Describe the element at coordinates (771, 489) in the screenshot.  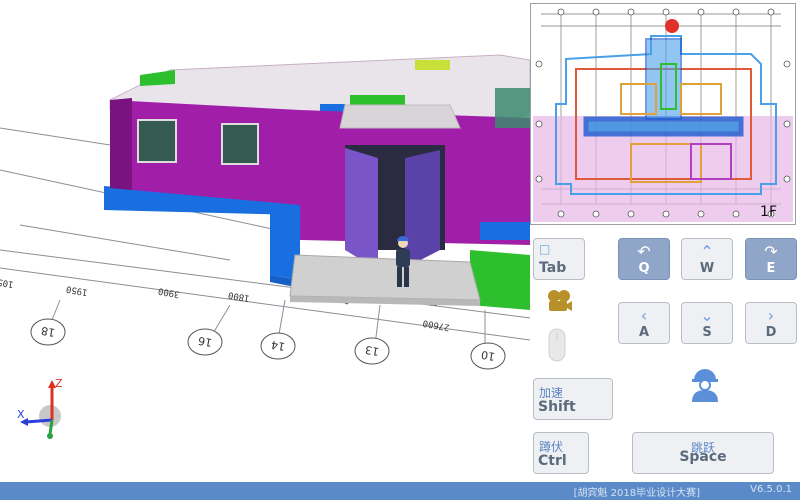
I see `version-text: V6.5.0.1` at that location.